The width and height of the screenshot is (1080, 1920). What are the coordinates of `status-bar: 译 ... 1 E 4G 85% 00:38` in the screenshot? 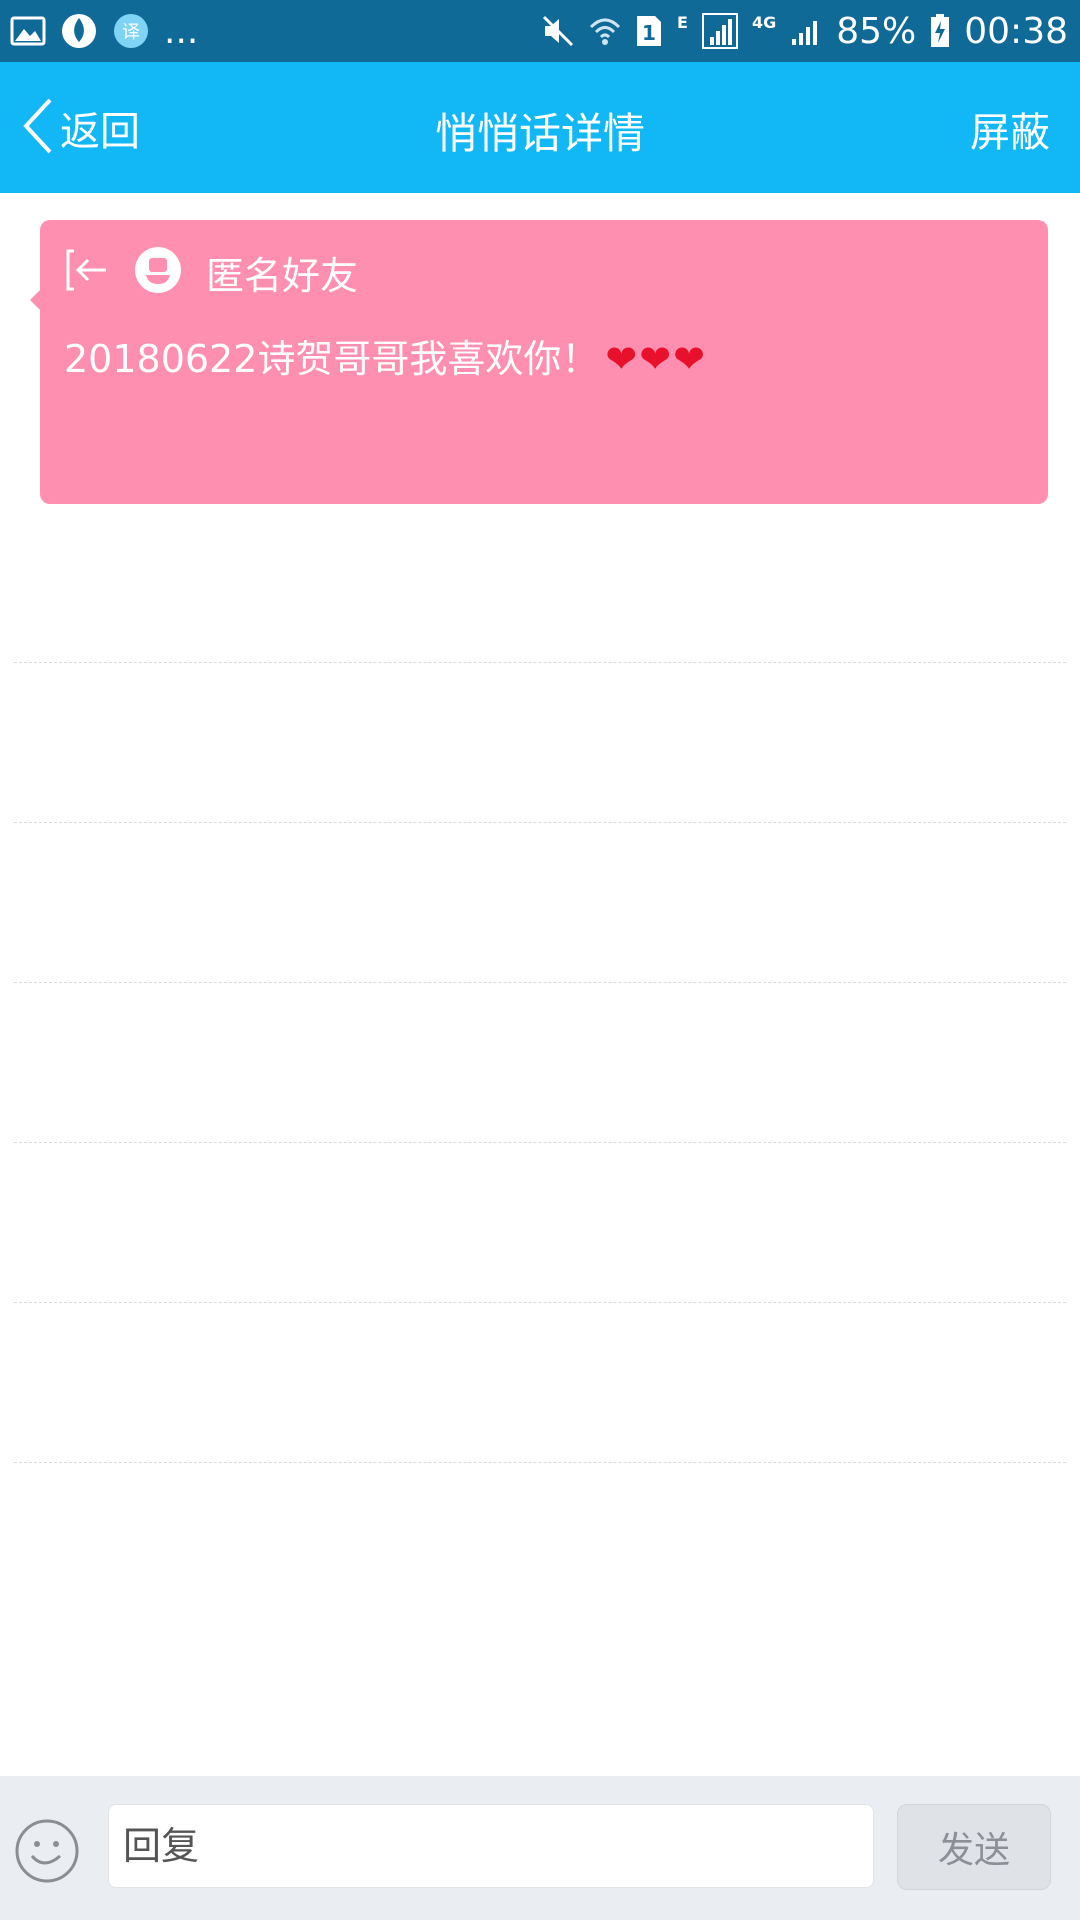 It's located at (540, 31).